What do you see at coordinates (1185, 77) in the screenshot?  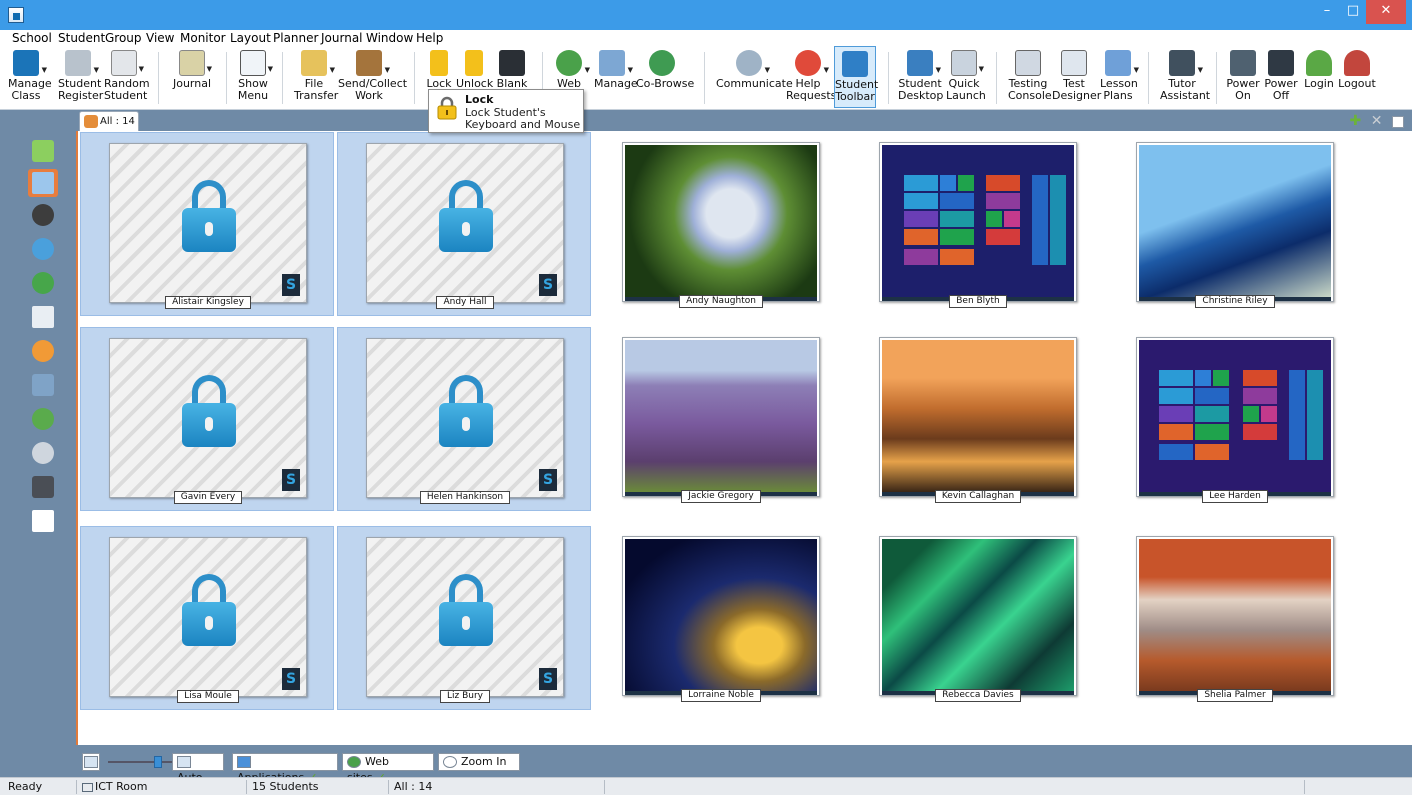 I see `tutor-assistant-button: ▼ Tutor Assistant` at bounding box center [1185, 77].